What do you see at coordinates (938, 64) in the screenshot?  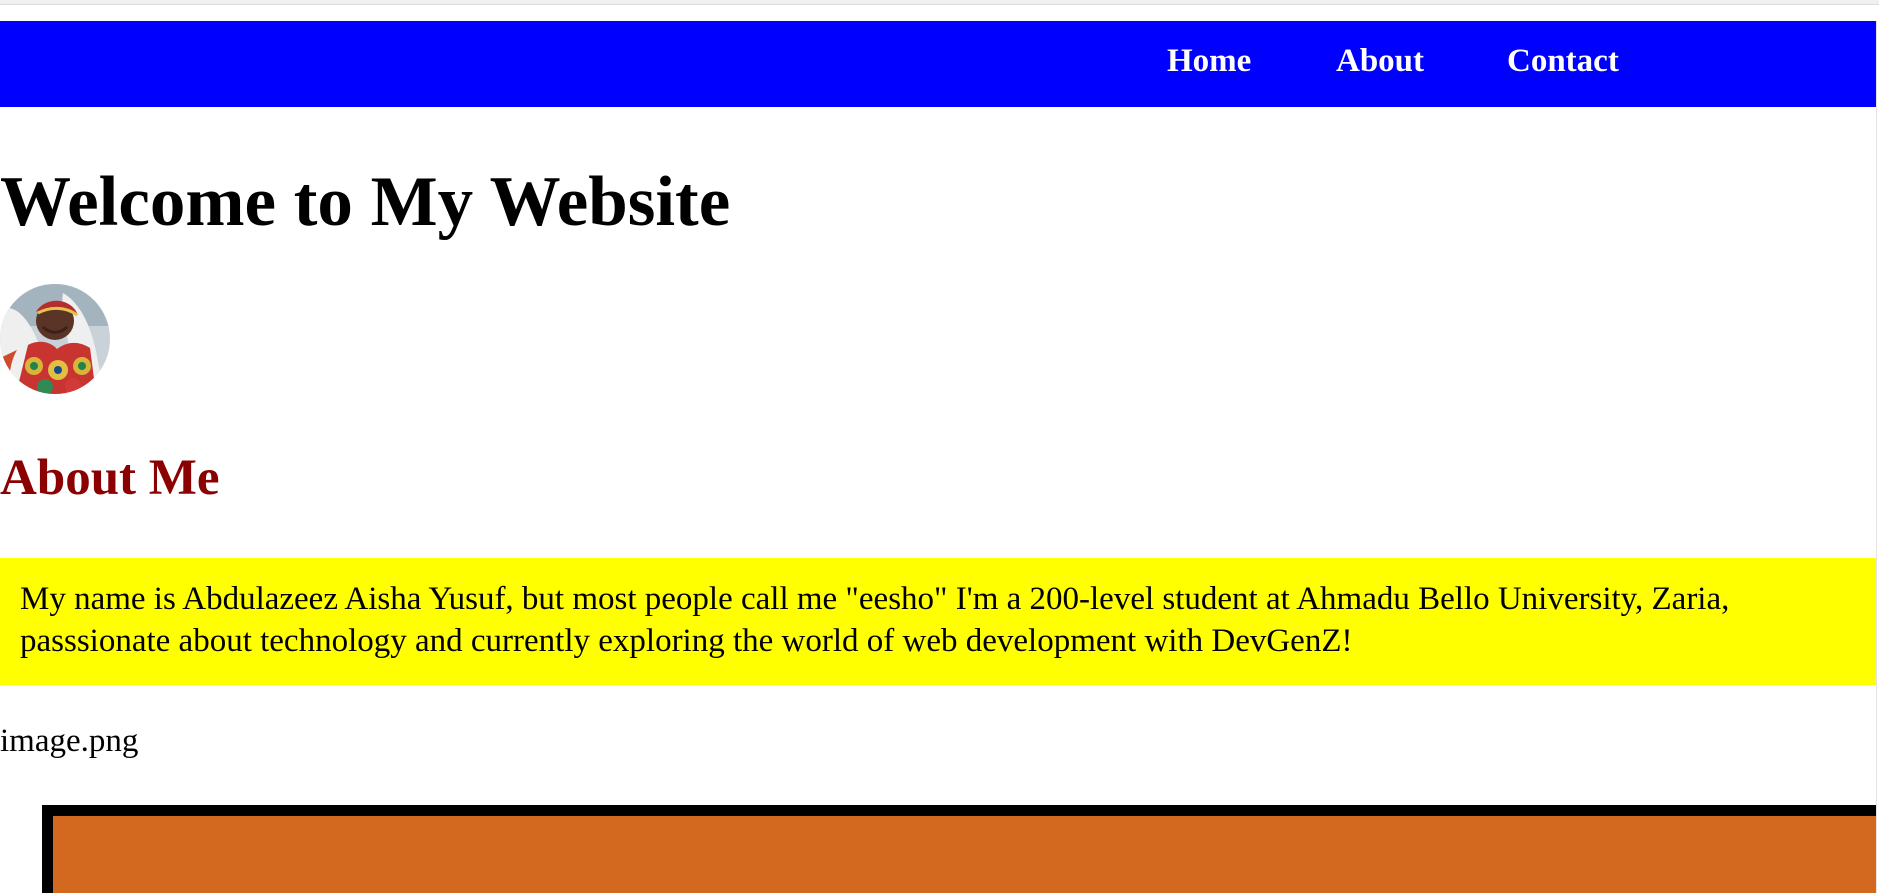 I see `top-navigation-bar: Home About Contact` at bounding box center [938, 64].